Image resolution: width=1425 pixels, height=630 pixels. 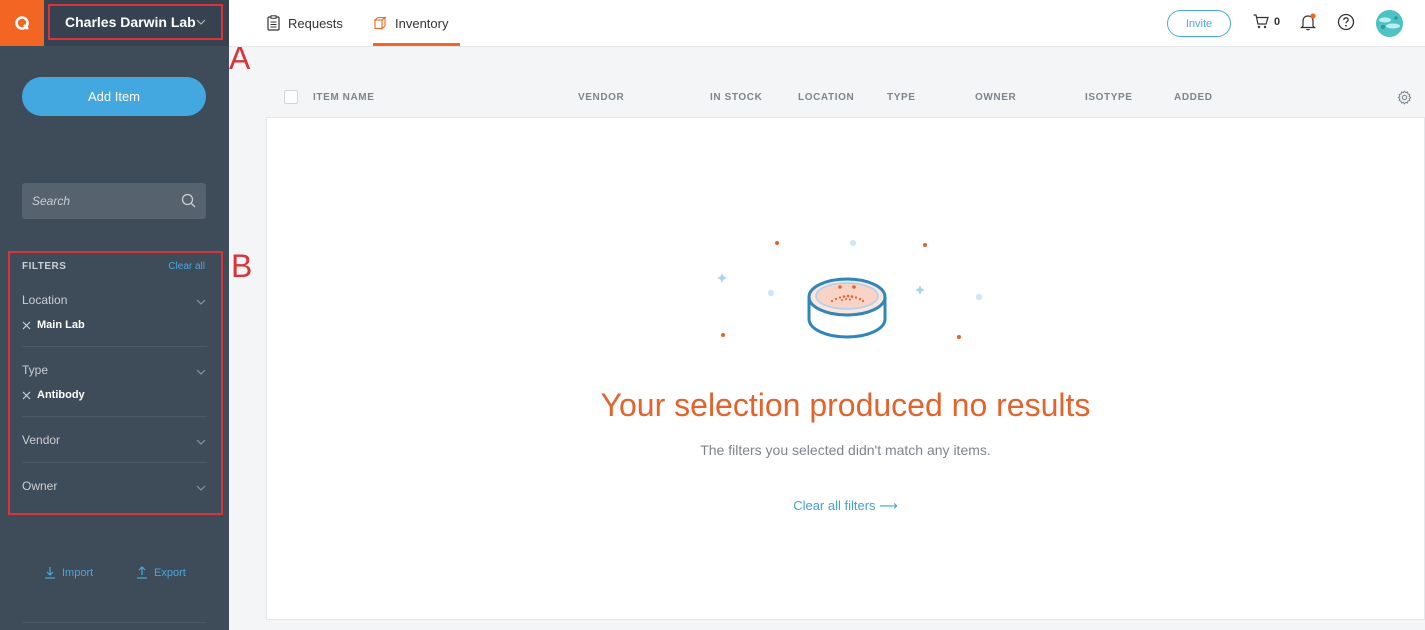 I want to click on tab-requests: Requests, so click(x=305, y=23).